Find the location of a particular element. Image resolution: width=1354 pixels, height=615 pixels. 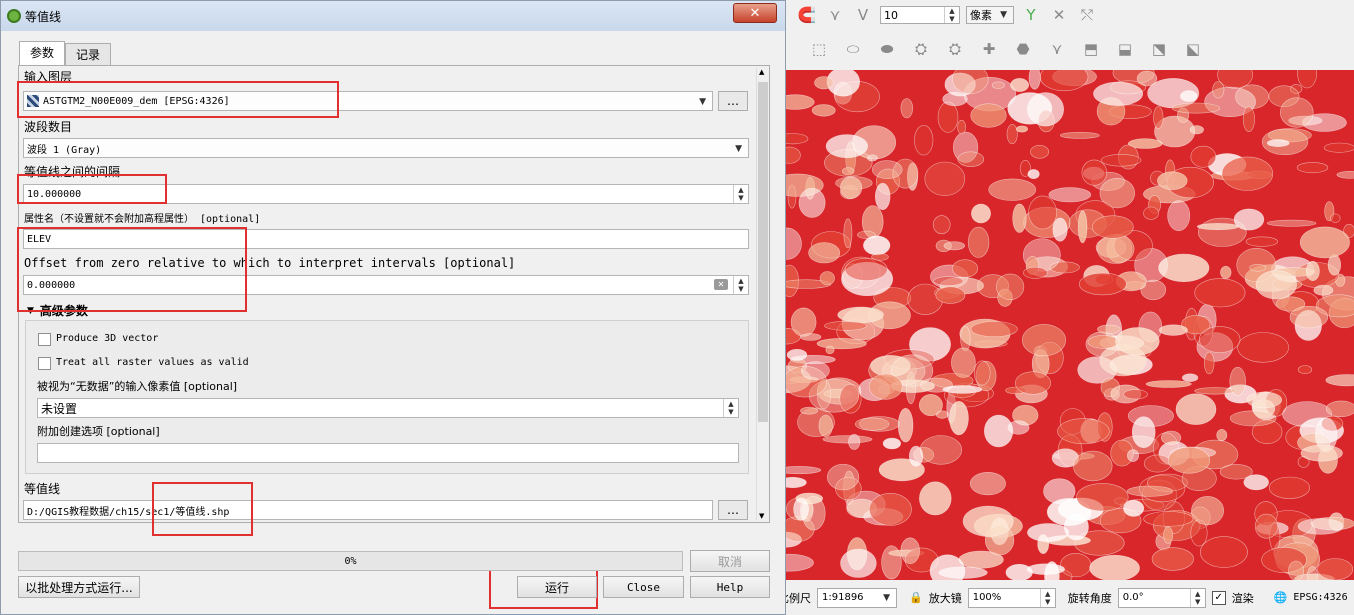

interval-spinner: ▲ ▼ is located at coordinates (740, 194).